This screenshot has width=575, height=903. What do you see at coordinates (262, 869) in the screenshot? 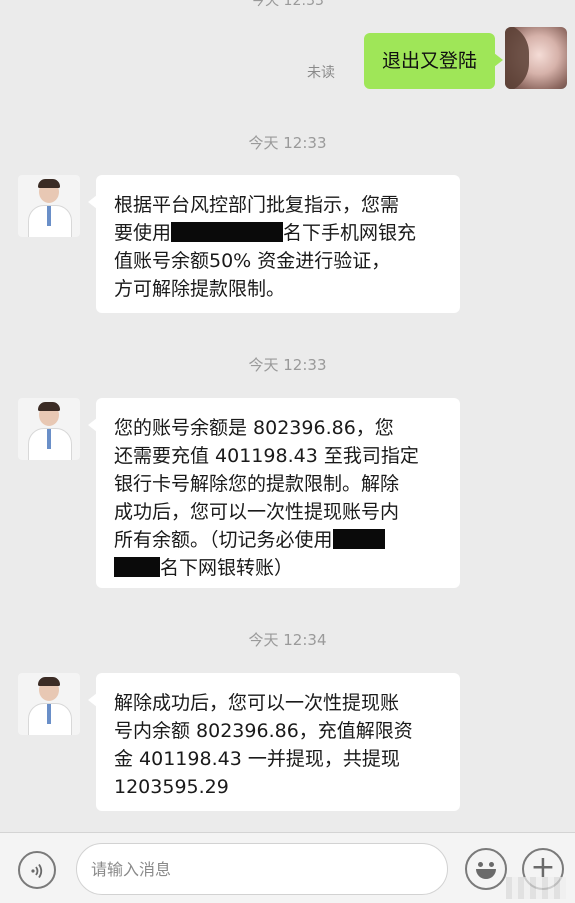
I see `message-input` at bounding box center [262, 869].